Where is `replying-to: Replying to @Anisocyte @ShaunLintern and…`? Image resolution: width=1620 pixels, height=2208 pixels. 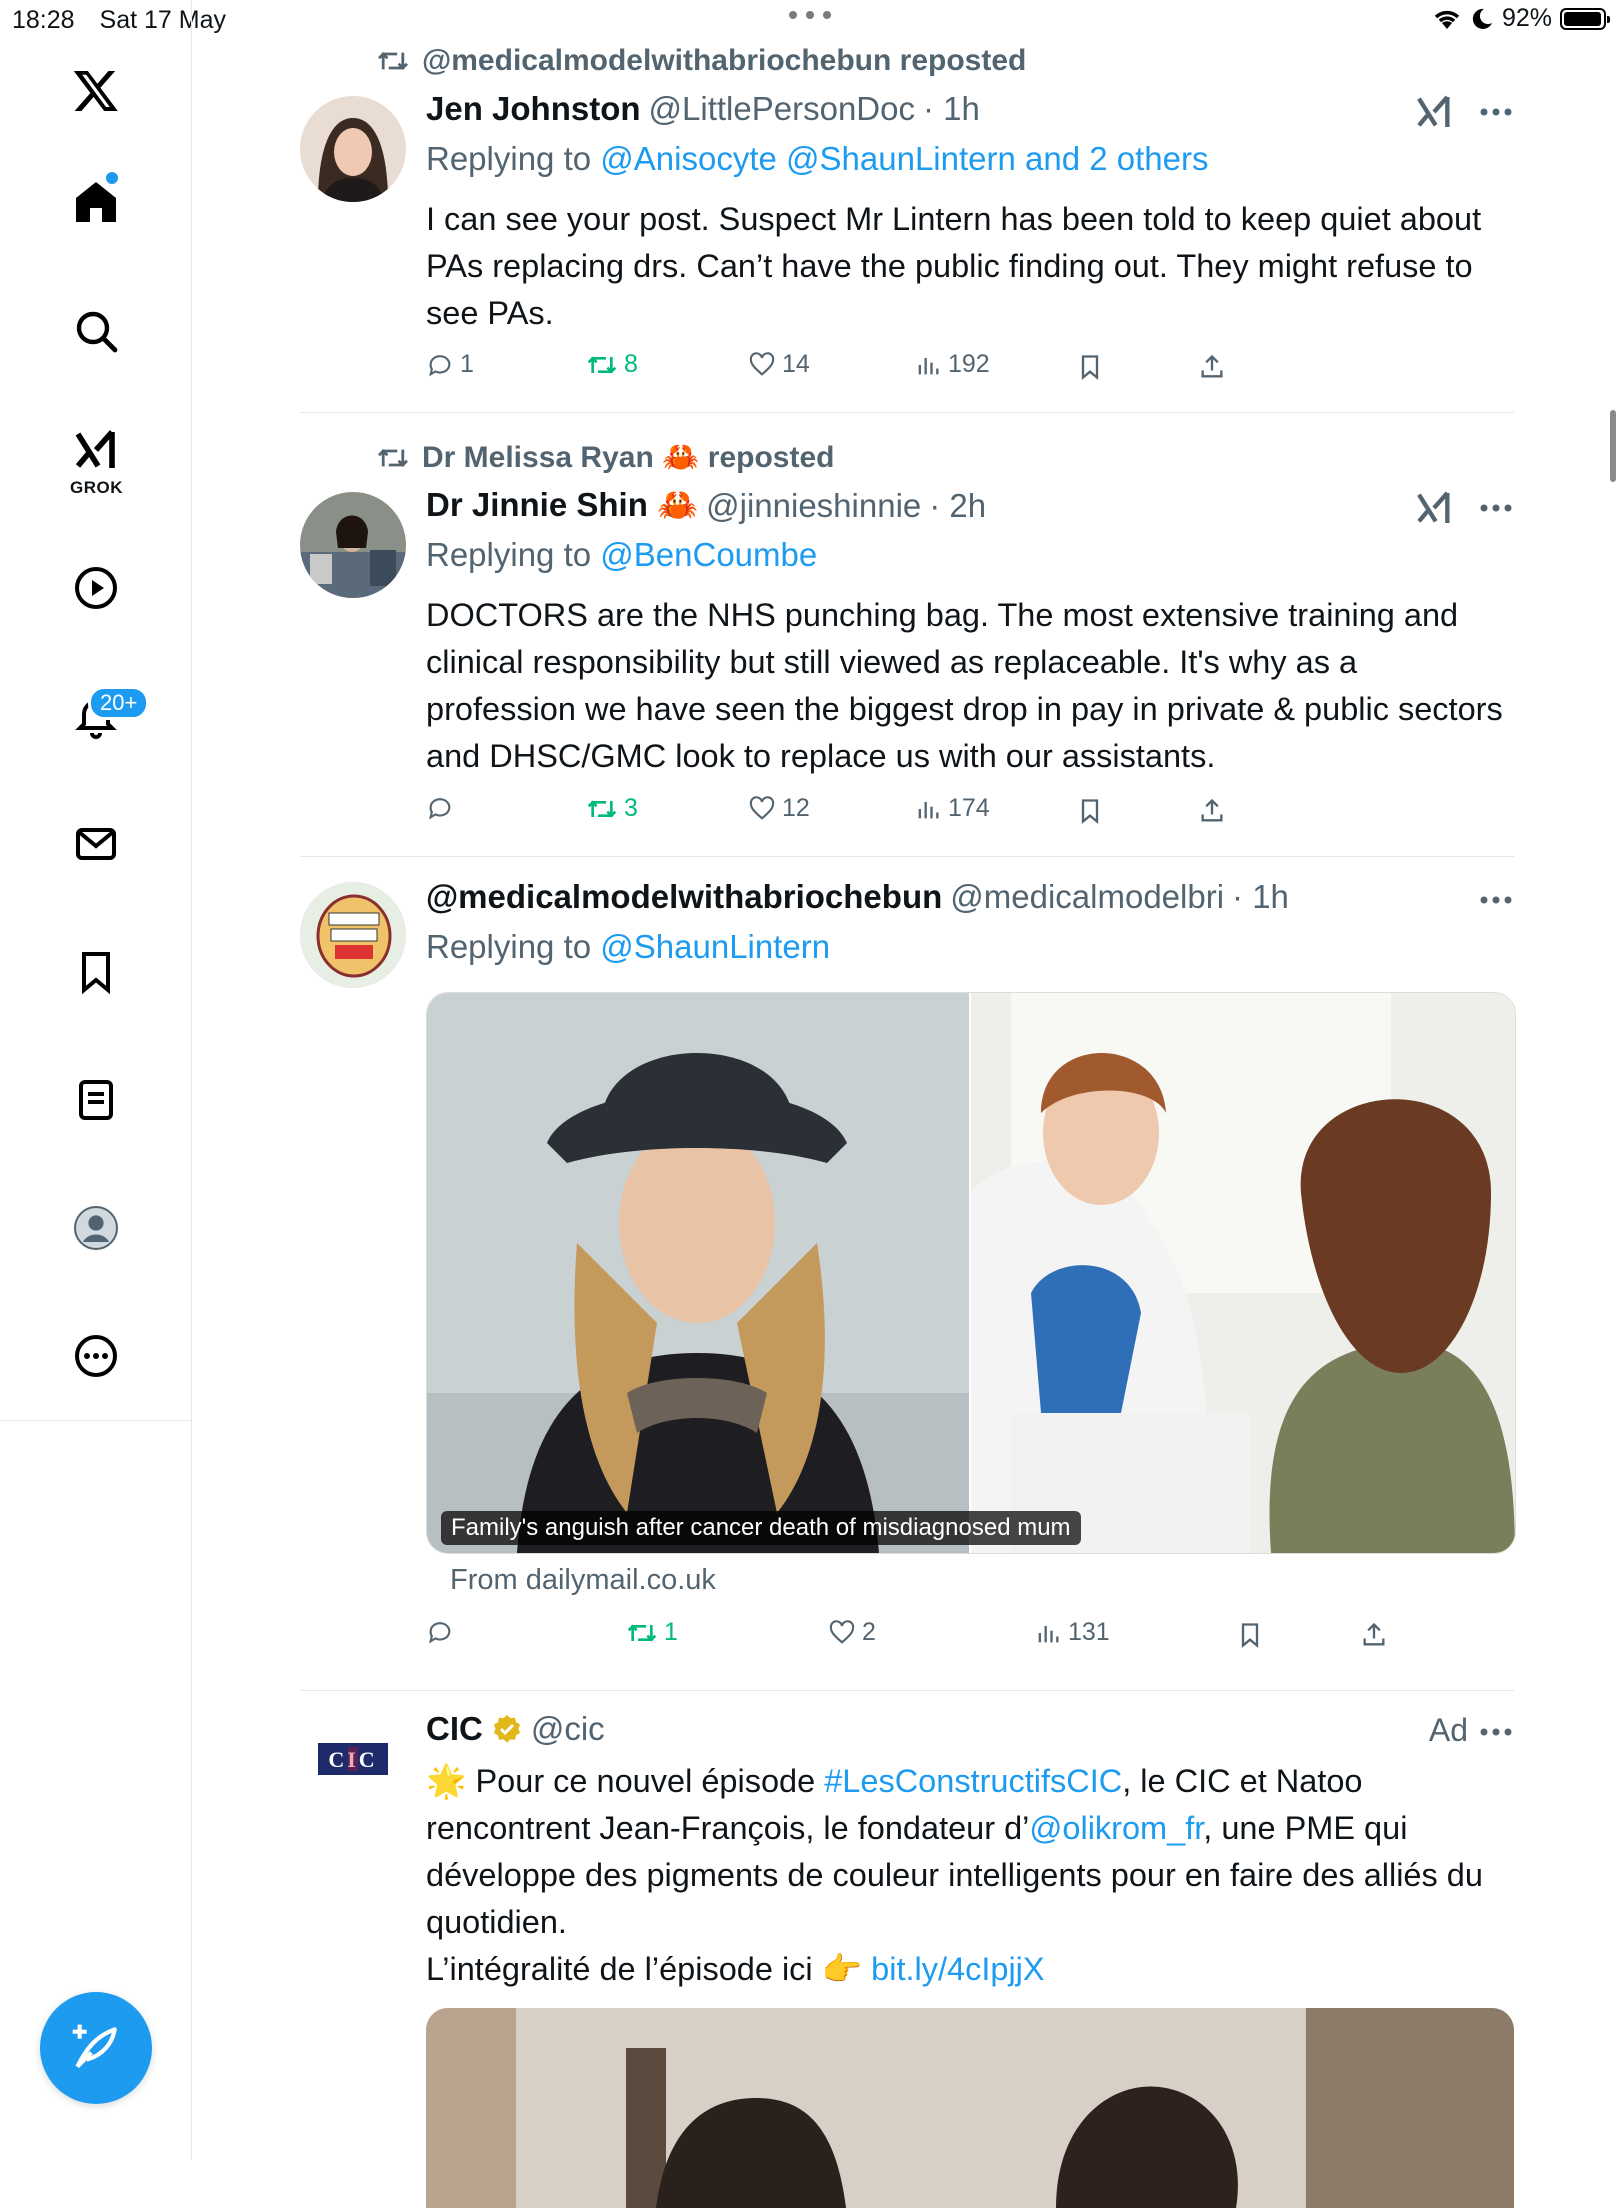 replying-to: Replying to @Anisocyte @ShaunLintern and… is located at coordinates (817, 159).